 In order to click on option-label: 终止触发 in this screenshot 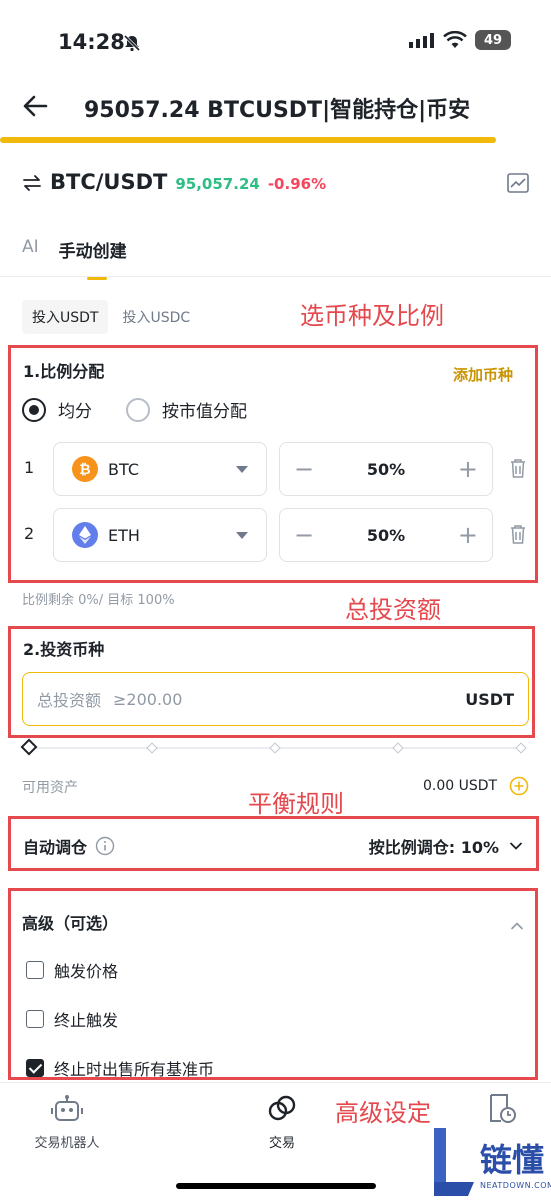, I will do `click(86, 1020)`.